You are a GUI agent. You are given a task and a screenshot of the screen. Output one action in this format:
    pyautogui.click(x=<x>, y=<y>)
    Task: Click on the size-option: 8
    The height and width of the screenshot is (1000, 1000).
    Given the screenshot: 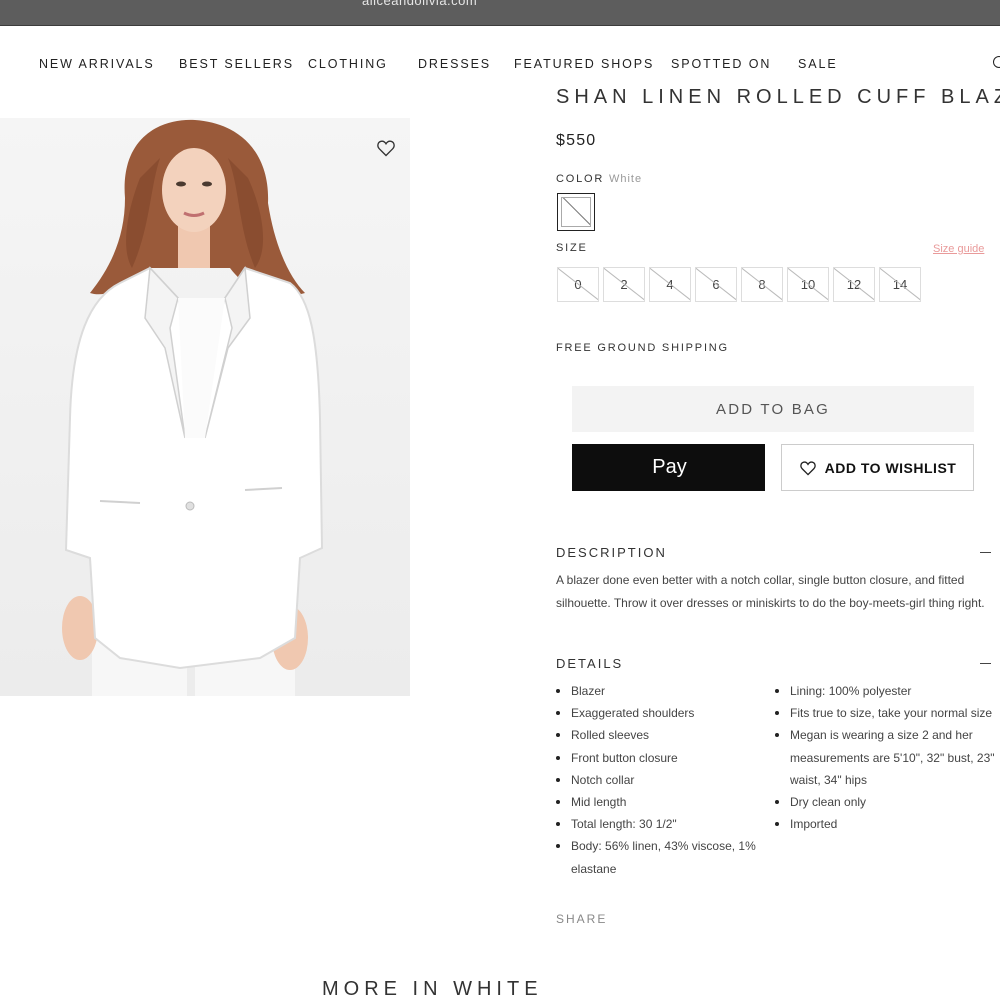 What is the action you would take?
    pyautogui.click(x=762, y=284)
    